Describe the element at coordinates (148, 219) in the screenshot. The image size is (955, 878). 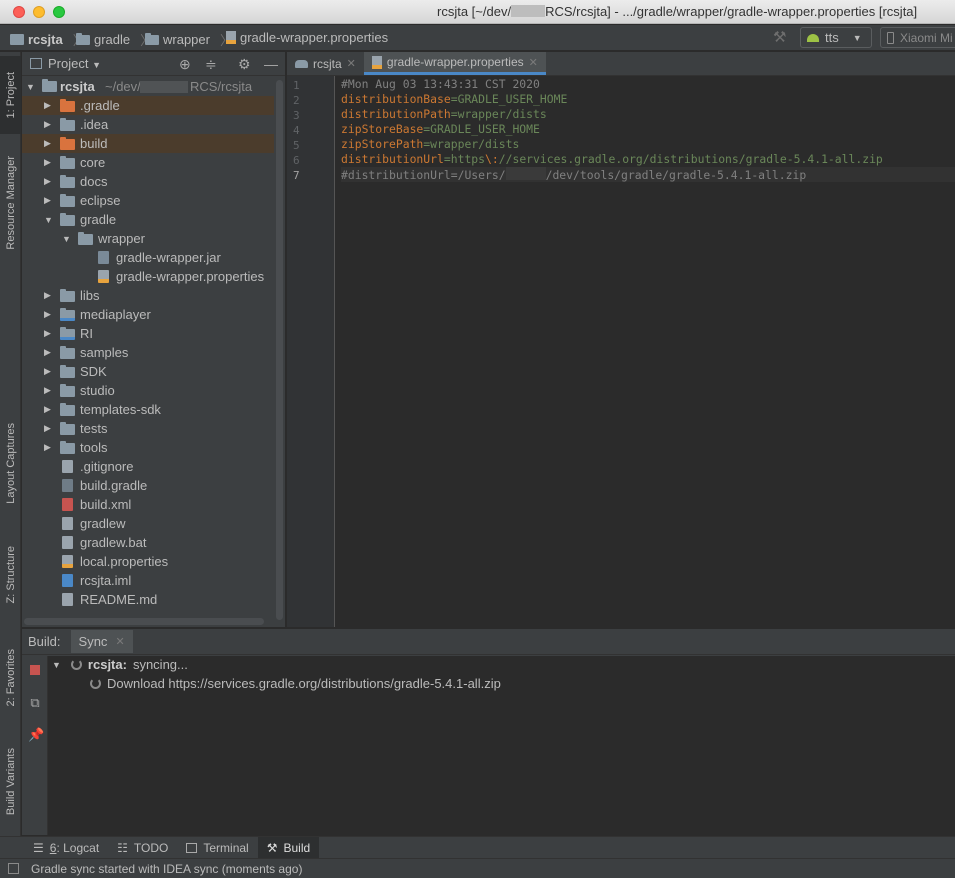
I see `tree-item: ▼ gradle` at that location.